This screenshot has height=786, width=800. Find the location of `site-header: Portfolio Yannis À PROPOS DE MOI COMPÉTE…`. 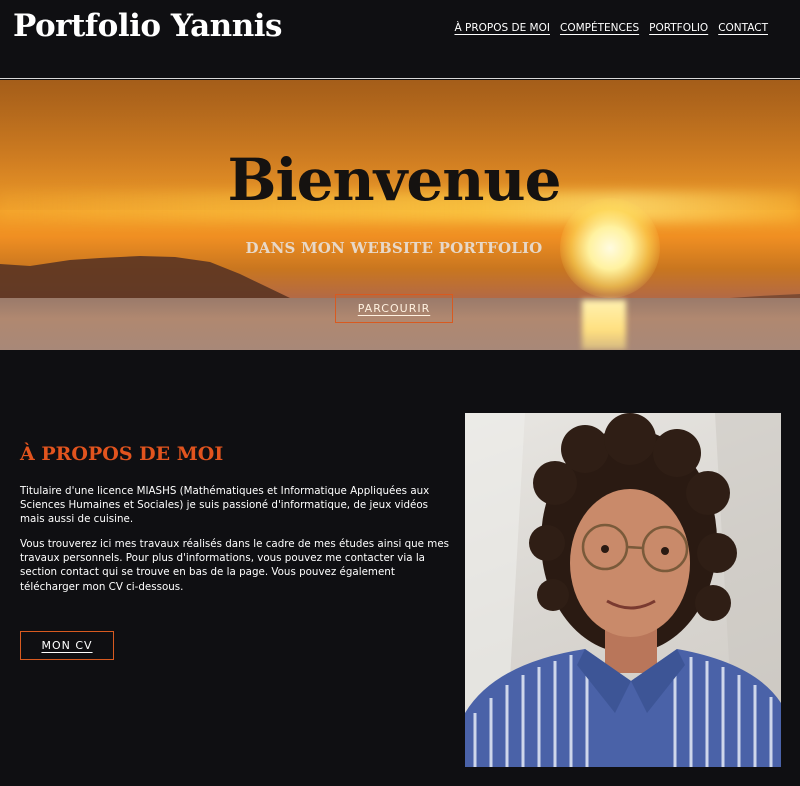

site-header: Portfolio Yannis À PROPOS DE MOI COMPÉTE… is located at coordinates (400, 39).